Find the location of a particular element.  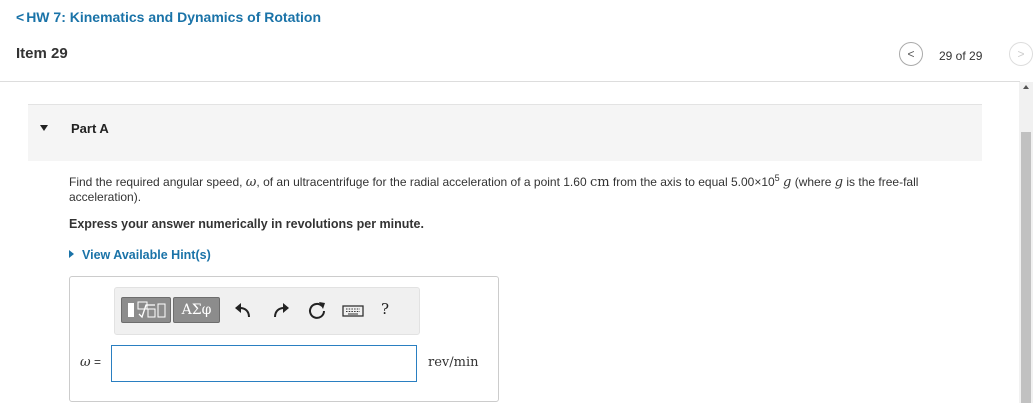

answer-unit: rev/min is located at coordinates (453, 362).